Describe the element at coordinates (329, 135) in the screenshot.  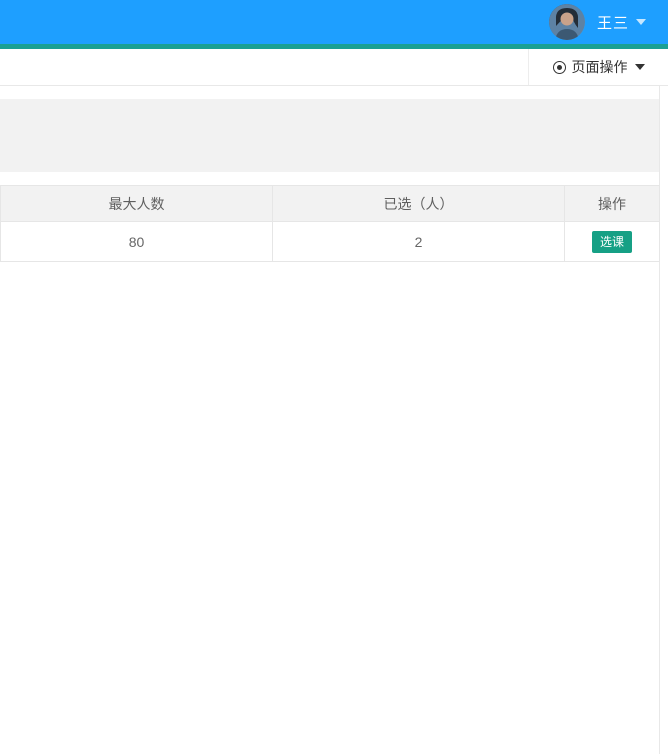
I see `filter-panel` at that location.